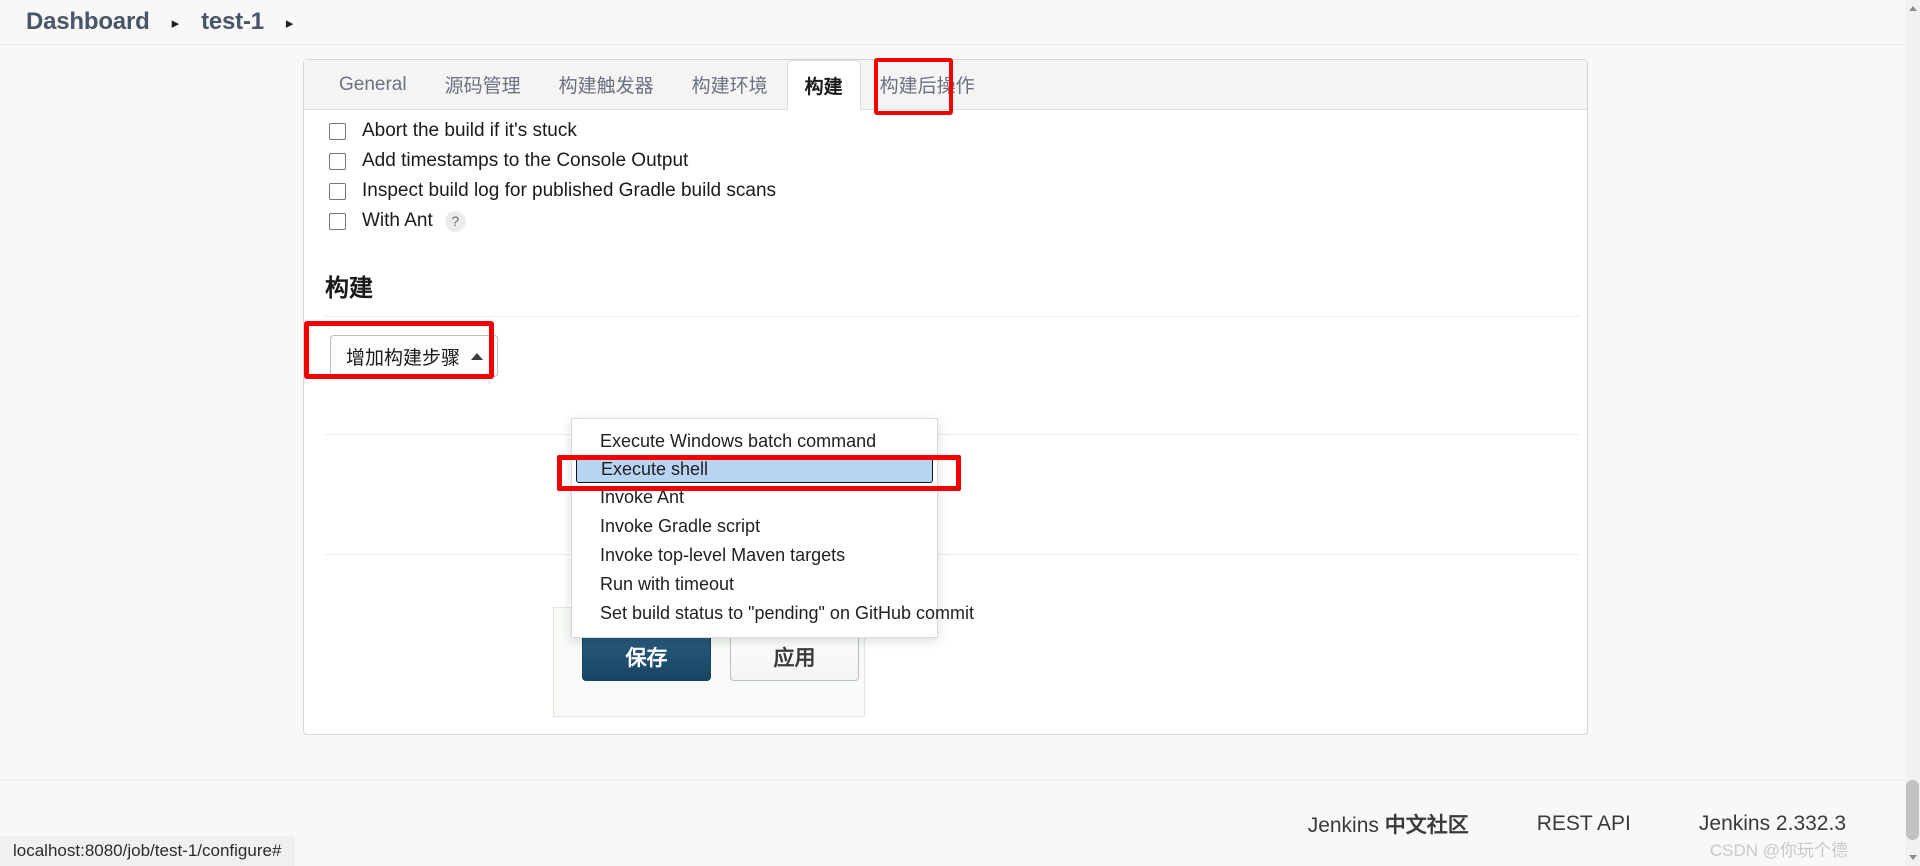 Image resolution: width=1920 pixels, height=866 pixels. I want to click on tab-build: 构建, so click(823, 85).